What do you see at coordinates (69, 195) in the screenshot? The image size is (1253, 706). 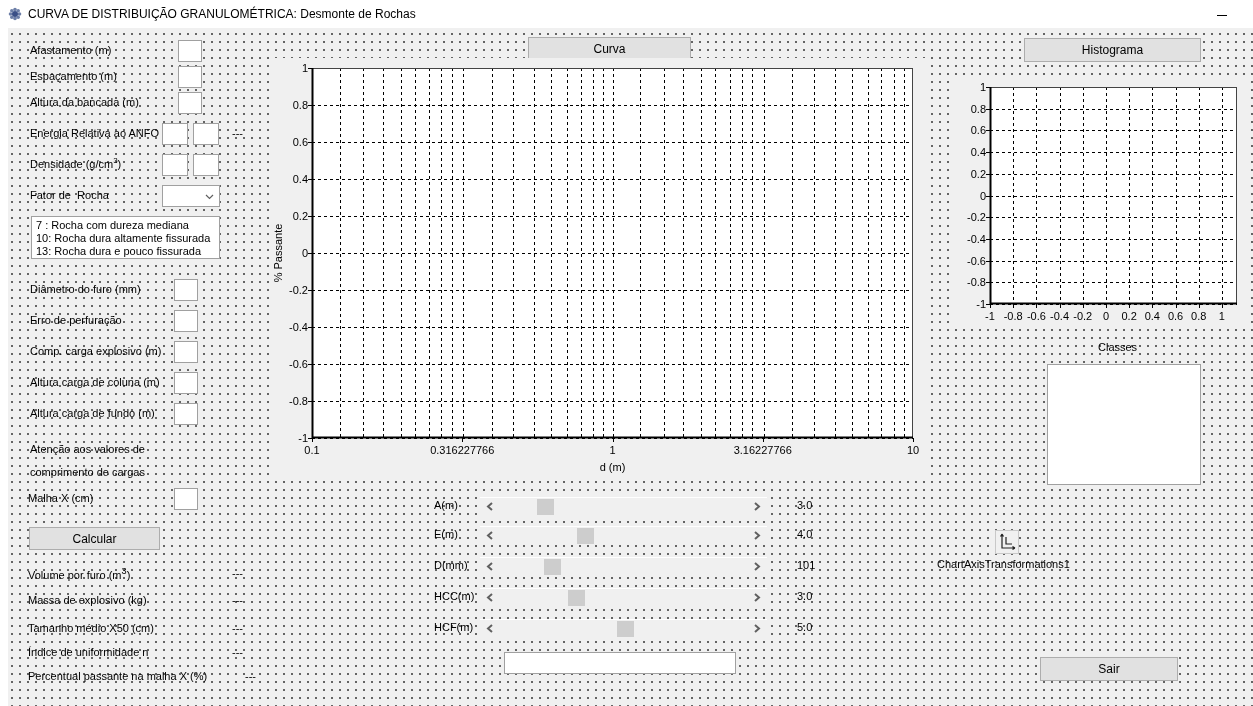 I see `field-label: Fator de Rocha` at bounding box center [69, 195].